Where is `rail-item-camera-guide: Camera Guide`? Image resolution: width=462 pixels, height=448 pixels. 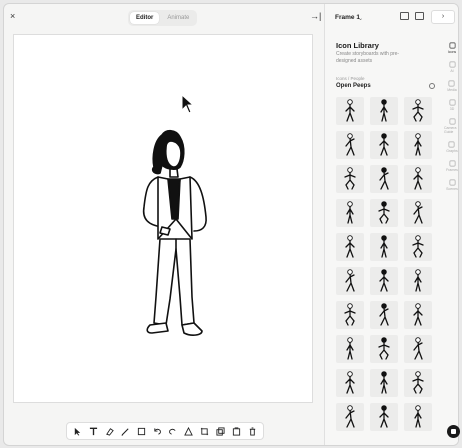
rail-item-camera-guide: Camera Guide is located at coordinates (451, 126).